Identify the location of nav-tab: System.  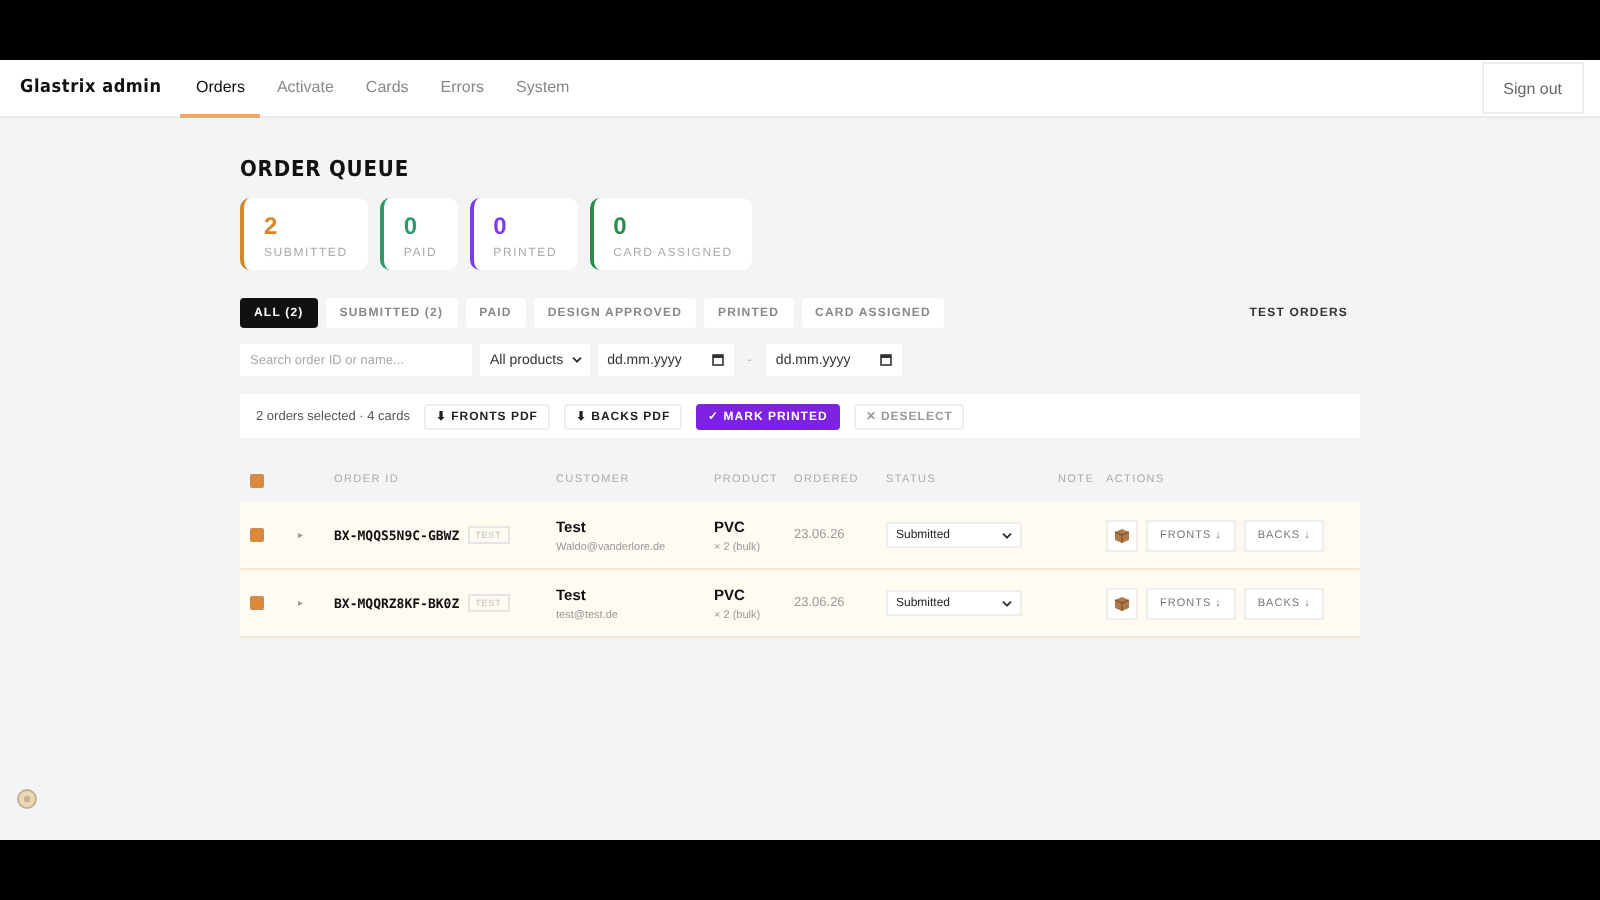
(543, 88).